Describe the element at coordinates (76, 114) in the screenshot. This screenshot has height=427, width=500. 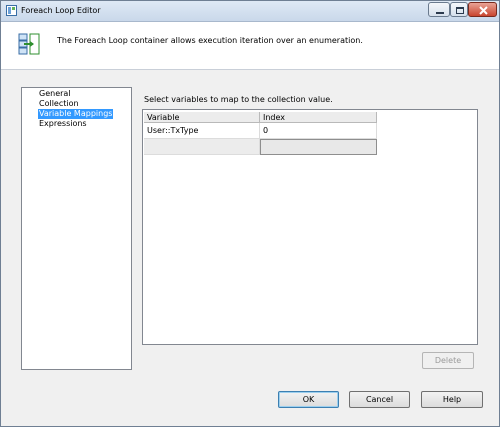
I see `nav-item-variable-mappings: Variable Mappings` at that location.